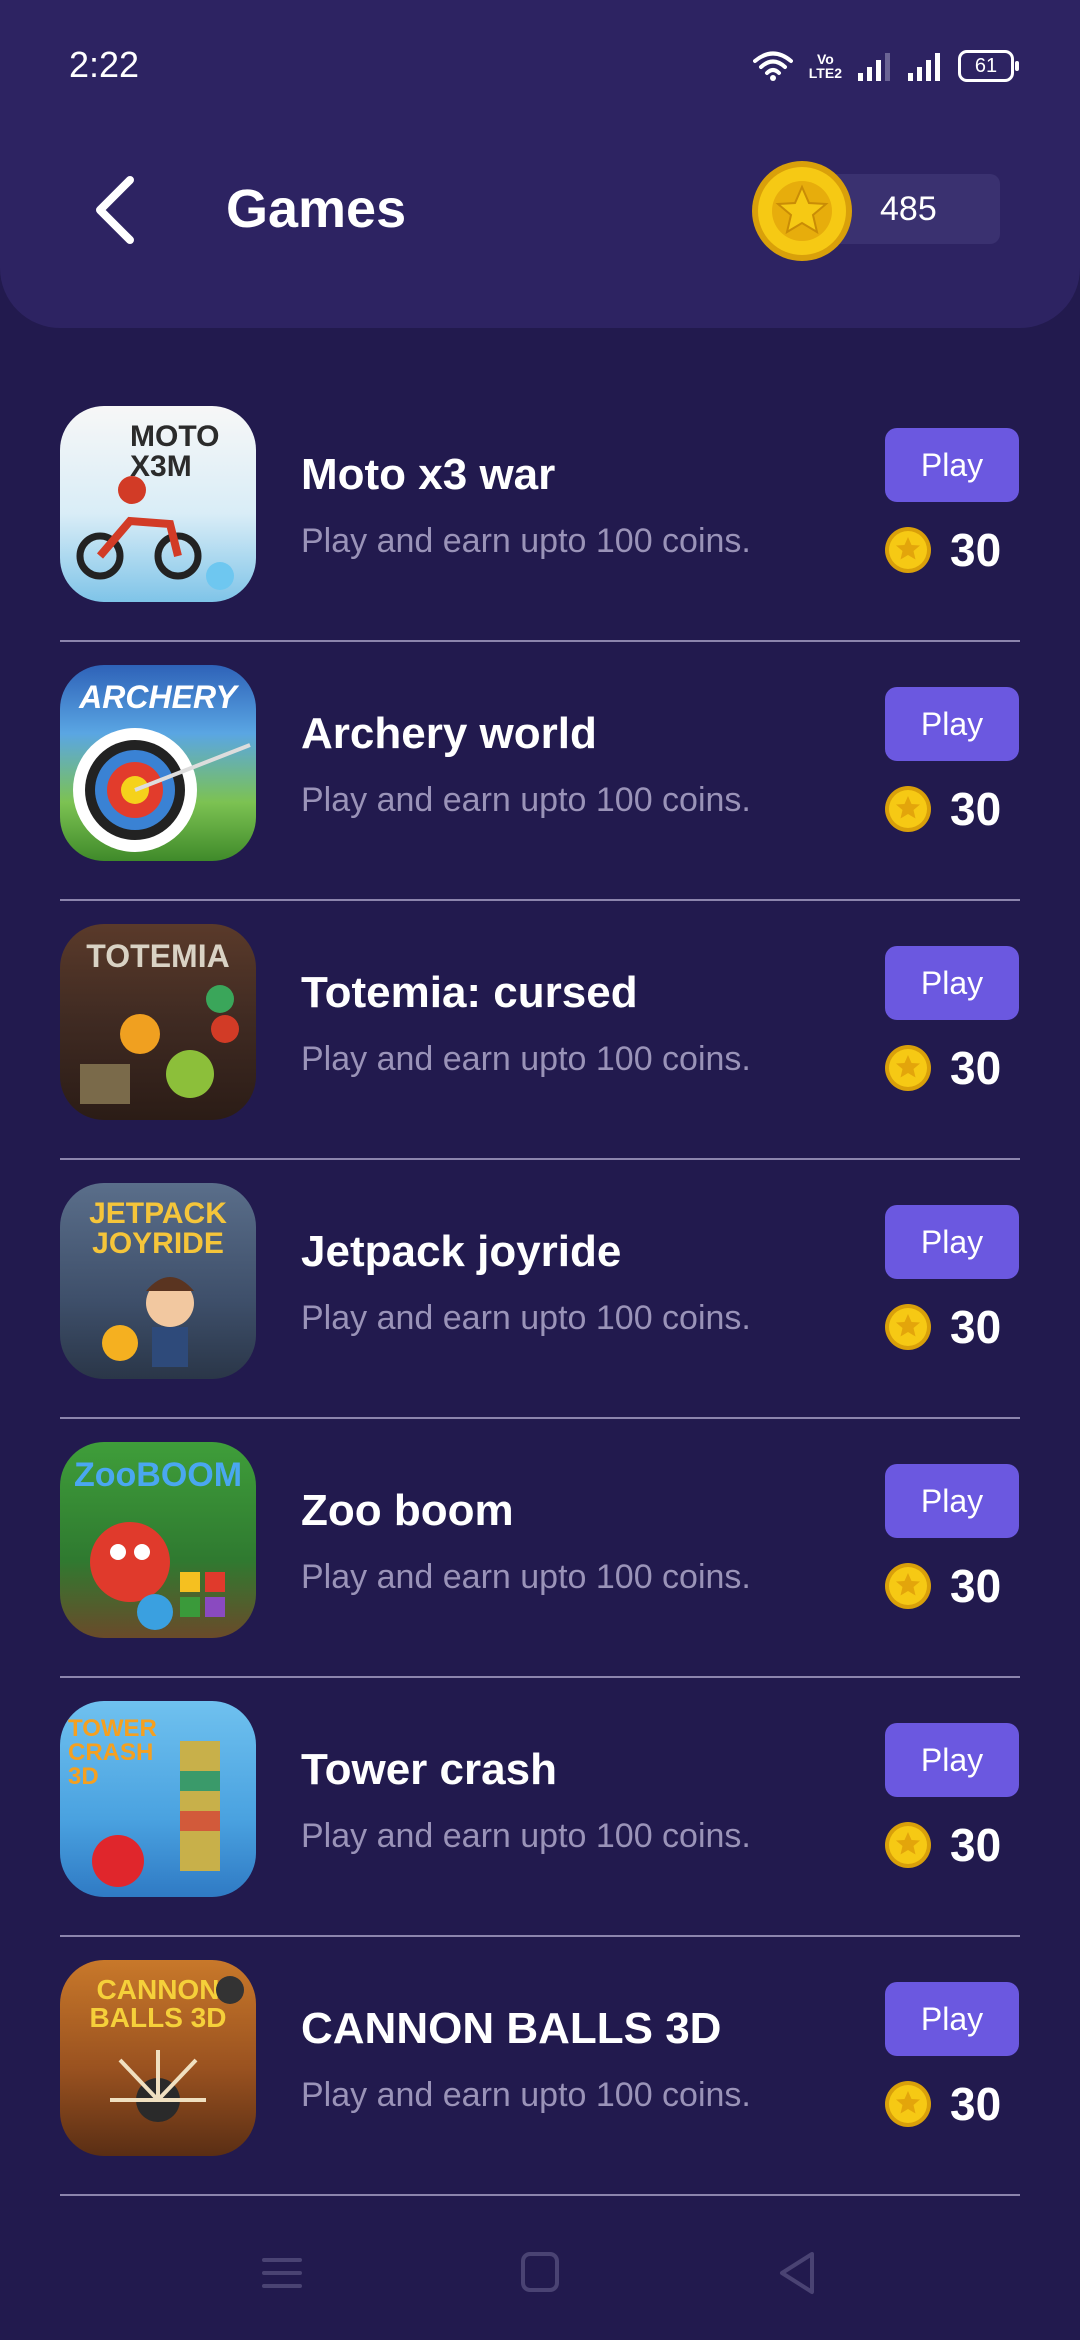 This screenshot has height=2340, width=1080. I want to click on game-thumbnail: MOTO X3M, so click(158, 504).